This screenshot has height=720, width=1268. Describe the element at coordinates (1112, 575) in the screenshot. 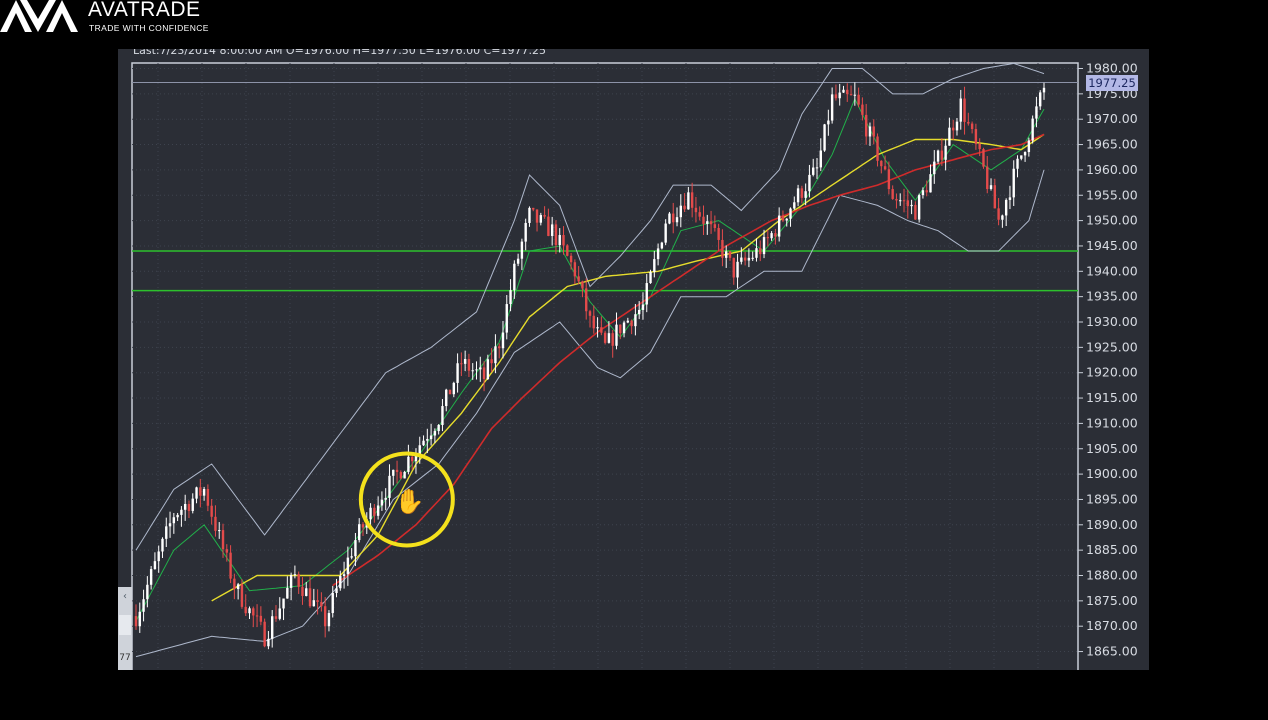

I see `y-tick-label: 1880.00` at that location.